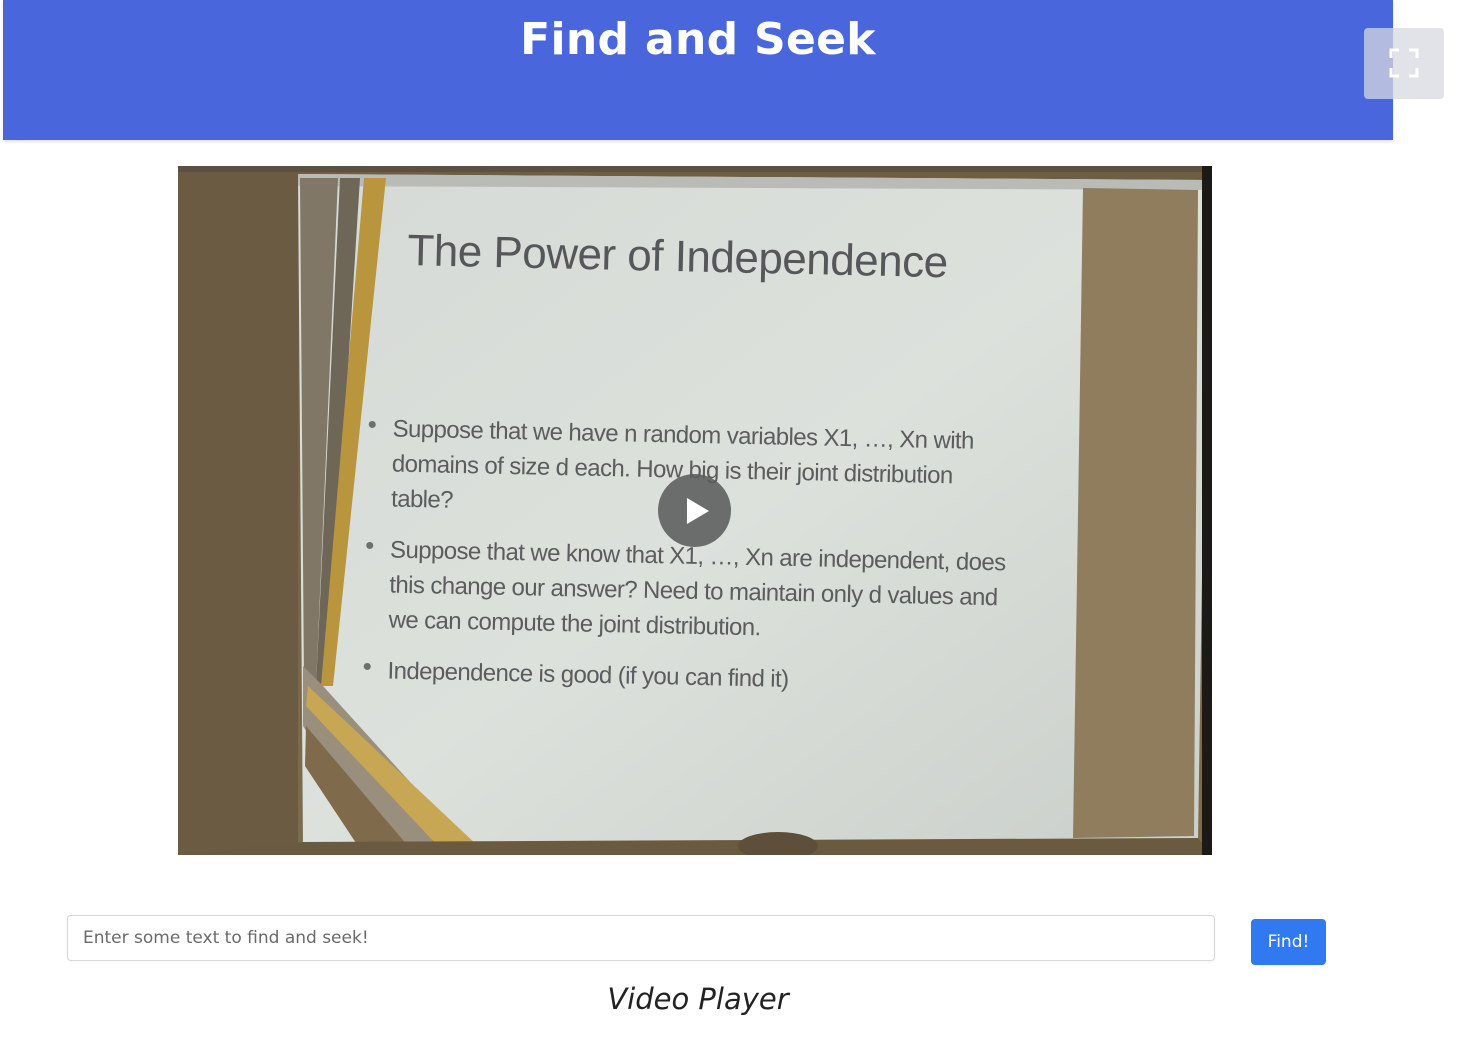 The width and height of the screenshot is (1458, 1040). What do you see at coordinates (1288, 942) in the screenshot?
I see `find-button: Find!` at bounding box center [1288, 942].